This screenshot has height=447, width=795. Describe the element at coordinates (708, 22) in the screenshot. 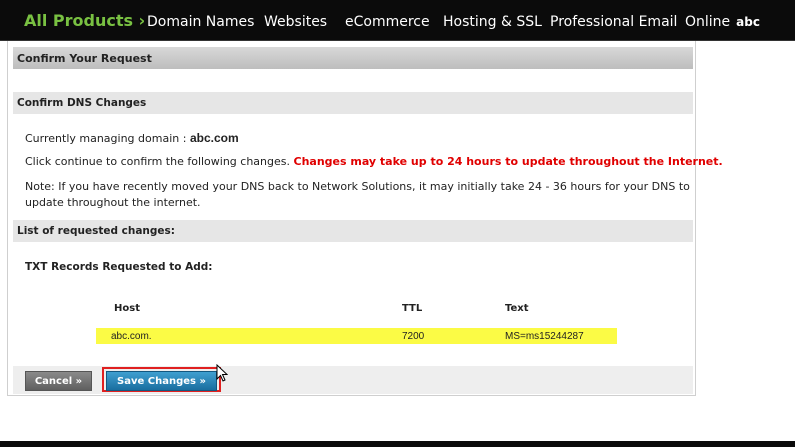

I see `nav-online-label: Online` at that location.